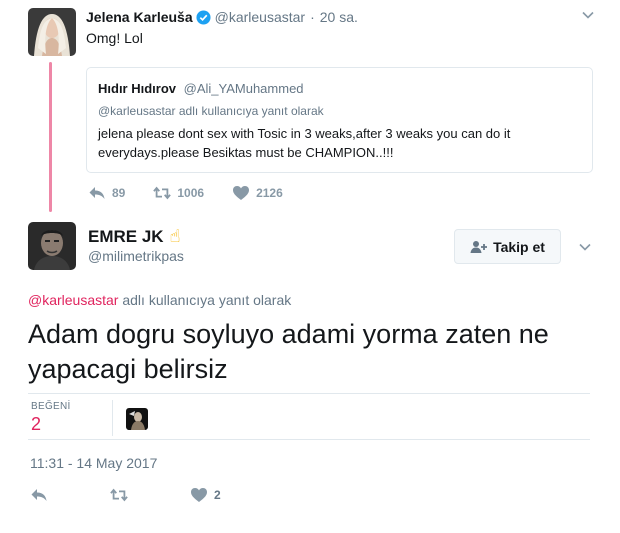 The height and width of the screenshot is (533, 620). I want to click on quoted-author-handle: @Ali_YAMuhammed, so click(243, 88).